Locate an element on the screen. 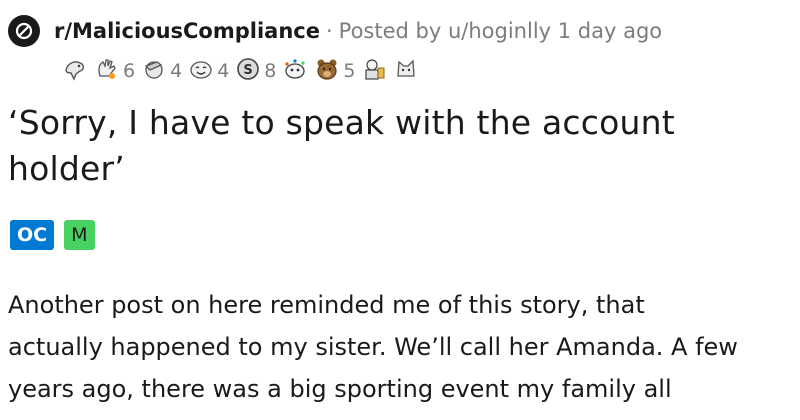 This screenshot has width=800, height=420. snoo-trophy-icon is located at coordinates (374, 71).